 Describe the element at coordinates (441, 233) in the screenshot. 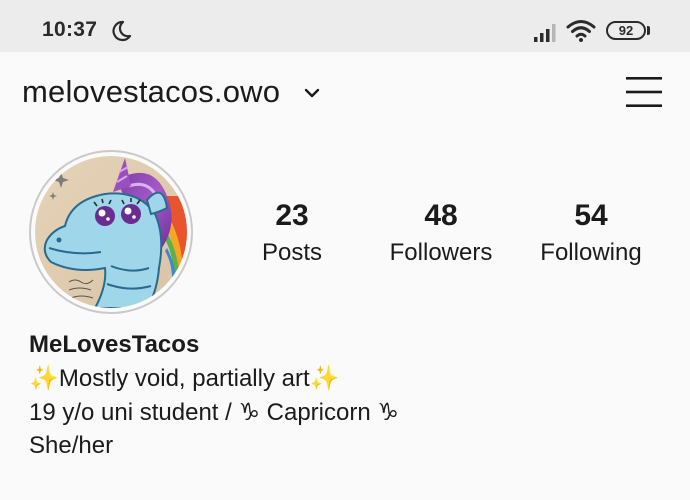

I see `stat-followers: 48 Followers` at that location.